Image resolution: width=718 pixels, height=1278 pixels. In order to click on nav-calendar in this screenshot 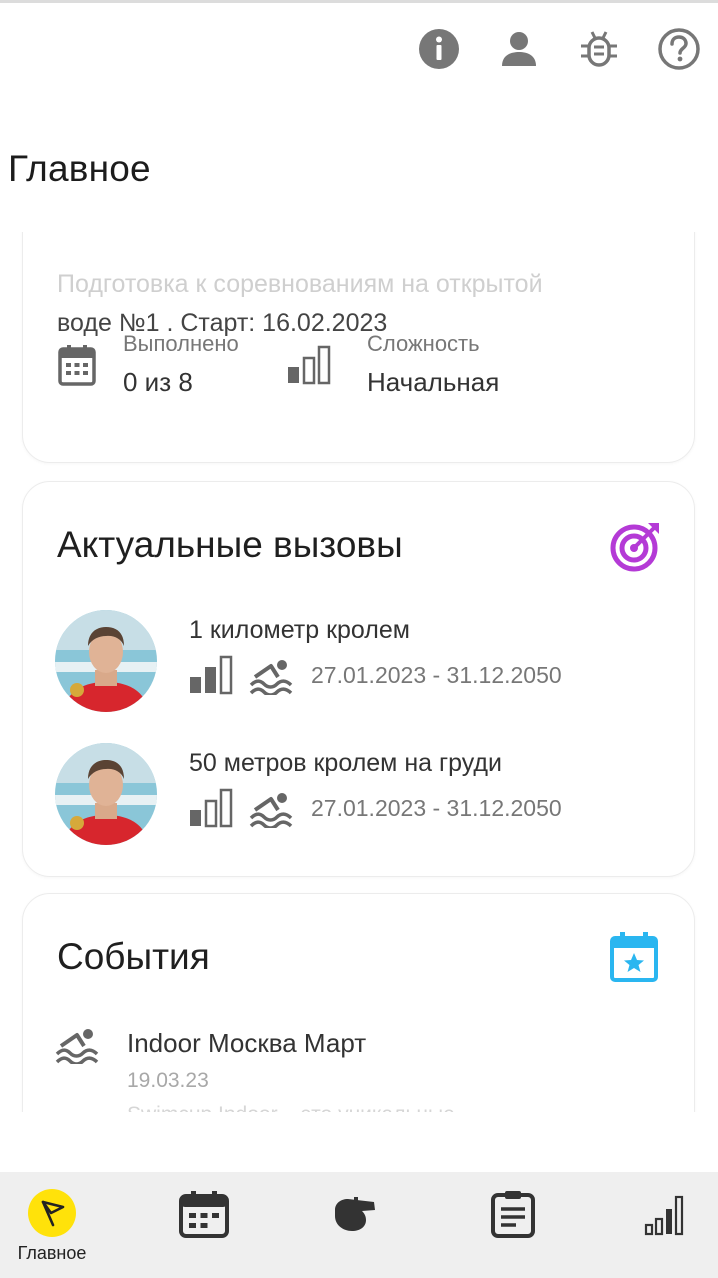, I will do `click(204, 1225)`.